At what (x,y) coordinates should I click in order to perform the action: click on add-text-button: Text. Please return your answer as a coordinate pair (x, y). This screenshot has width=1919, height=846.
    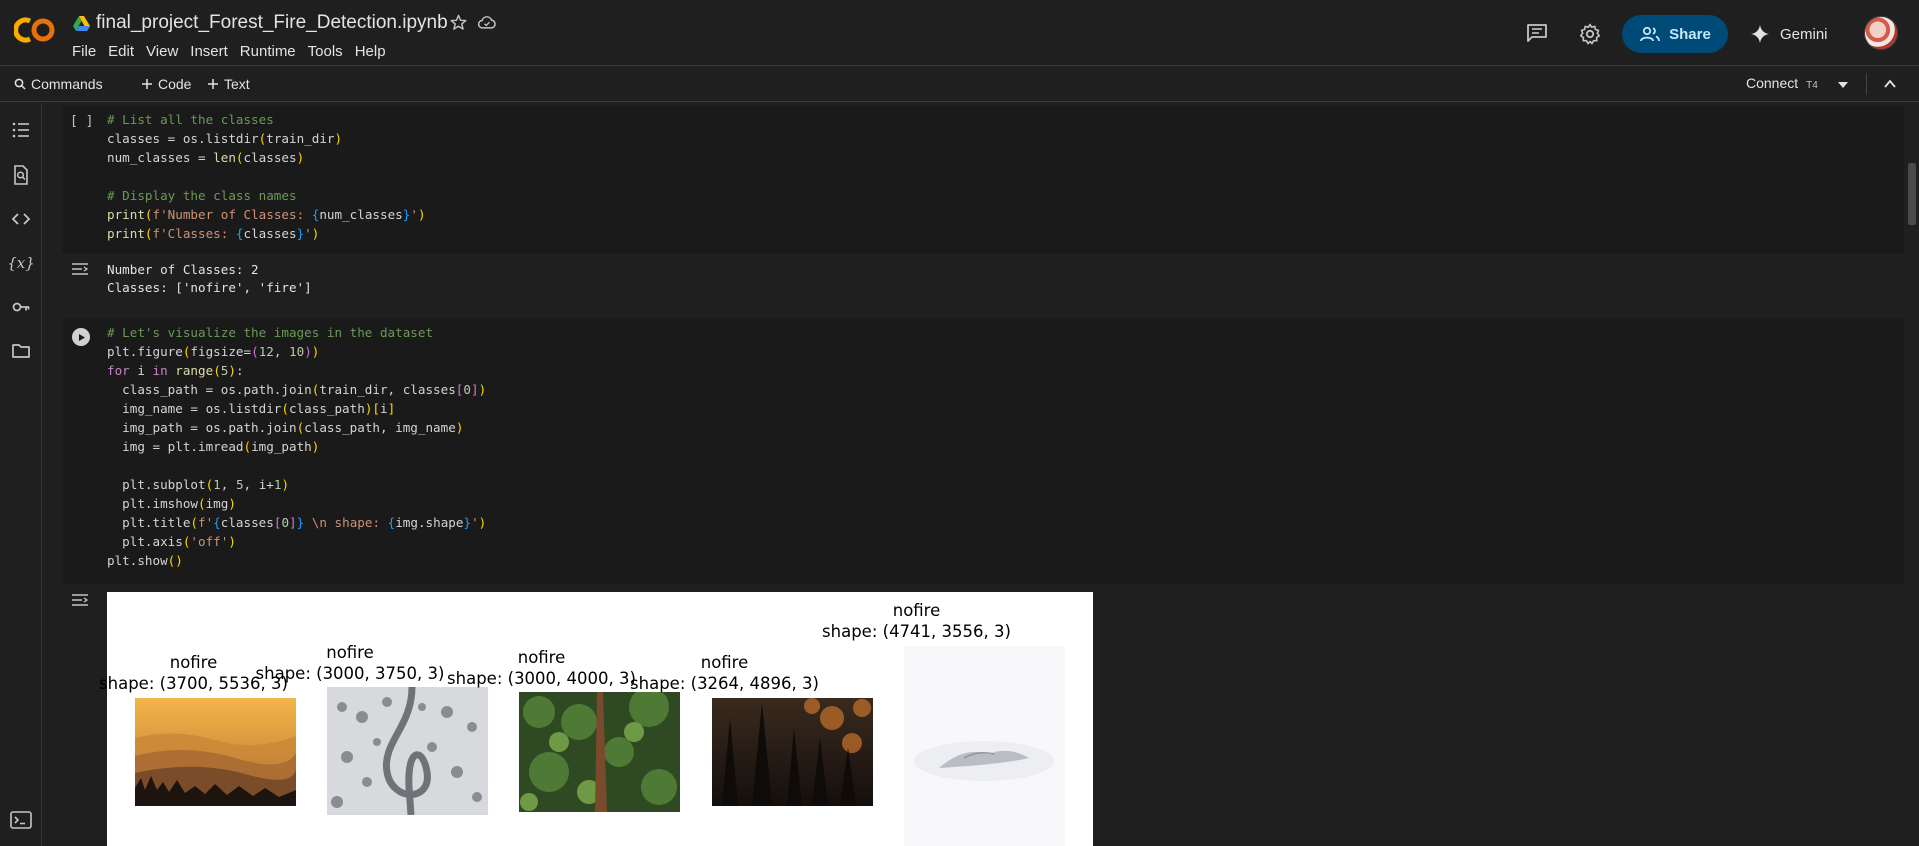
    Looking at the image, I should click on (228, 84).